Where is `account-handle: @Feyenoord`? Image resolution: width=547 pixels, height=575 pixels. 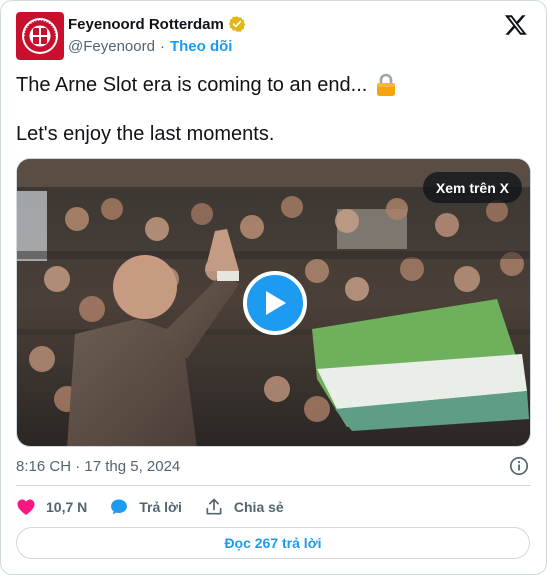 account-handle: @Feyenoord is located at coordinates (111, 46).